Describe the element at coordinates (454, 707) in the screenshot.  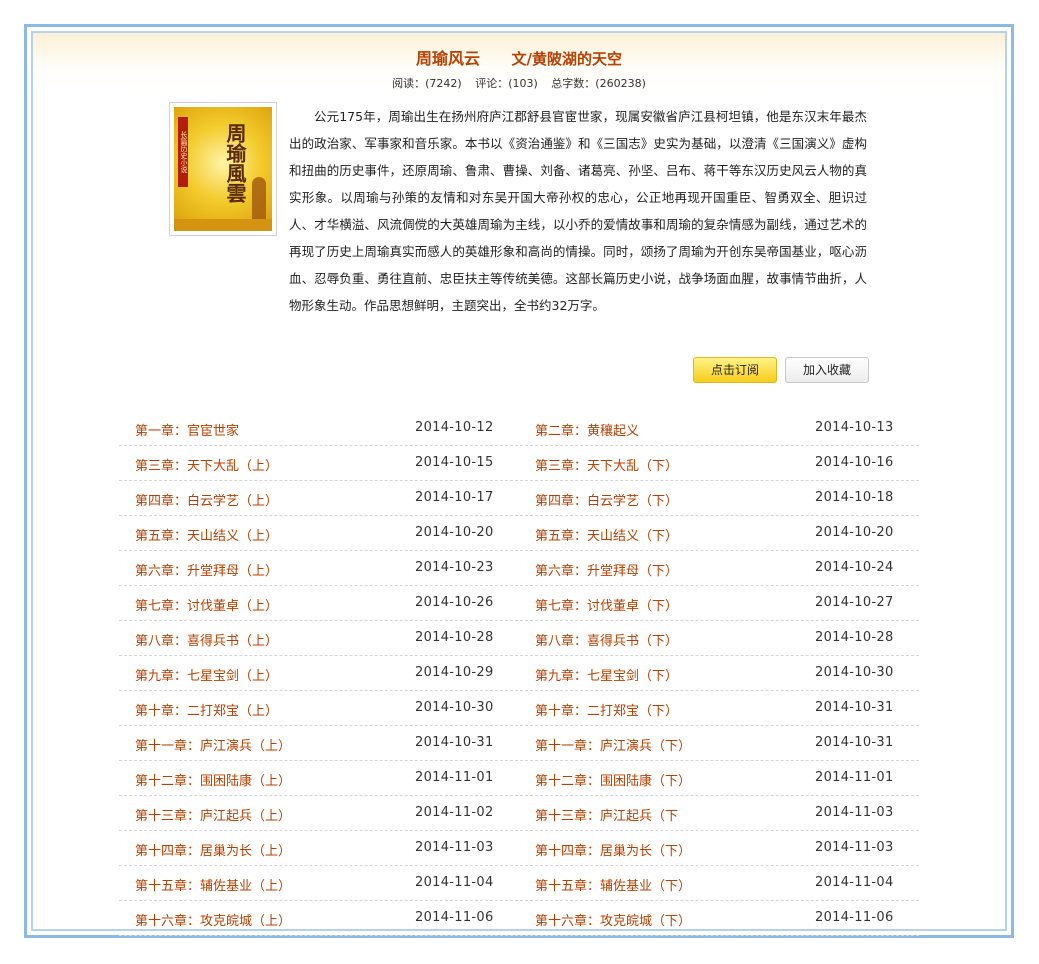
I see `chapter-date-left: 2014-10-30` at that location.